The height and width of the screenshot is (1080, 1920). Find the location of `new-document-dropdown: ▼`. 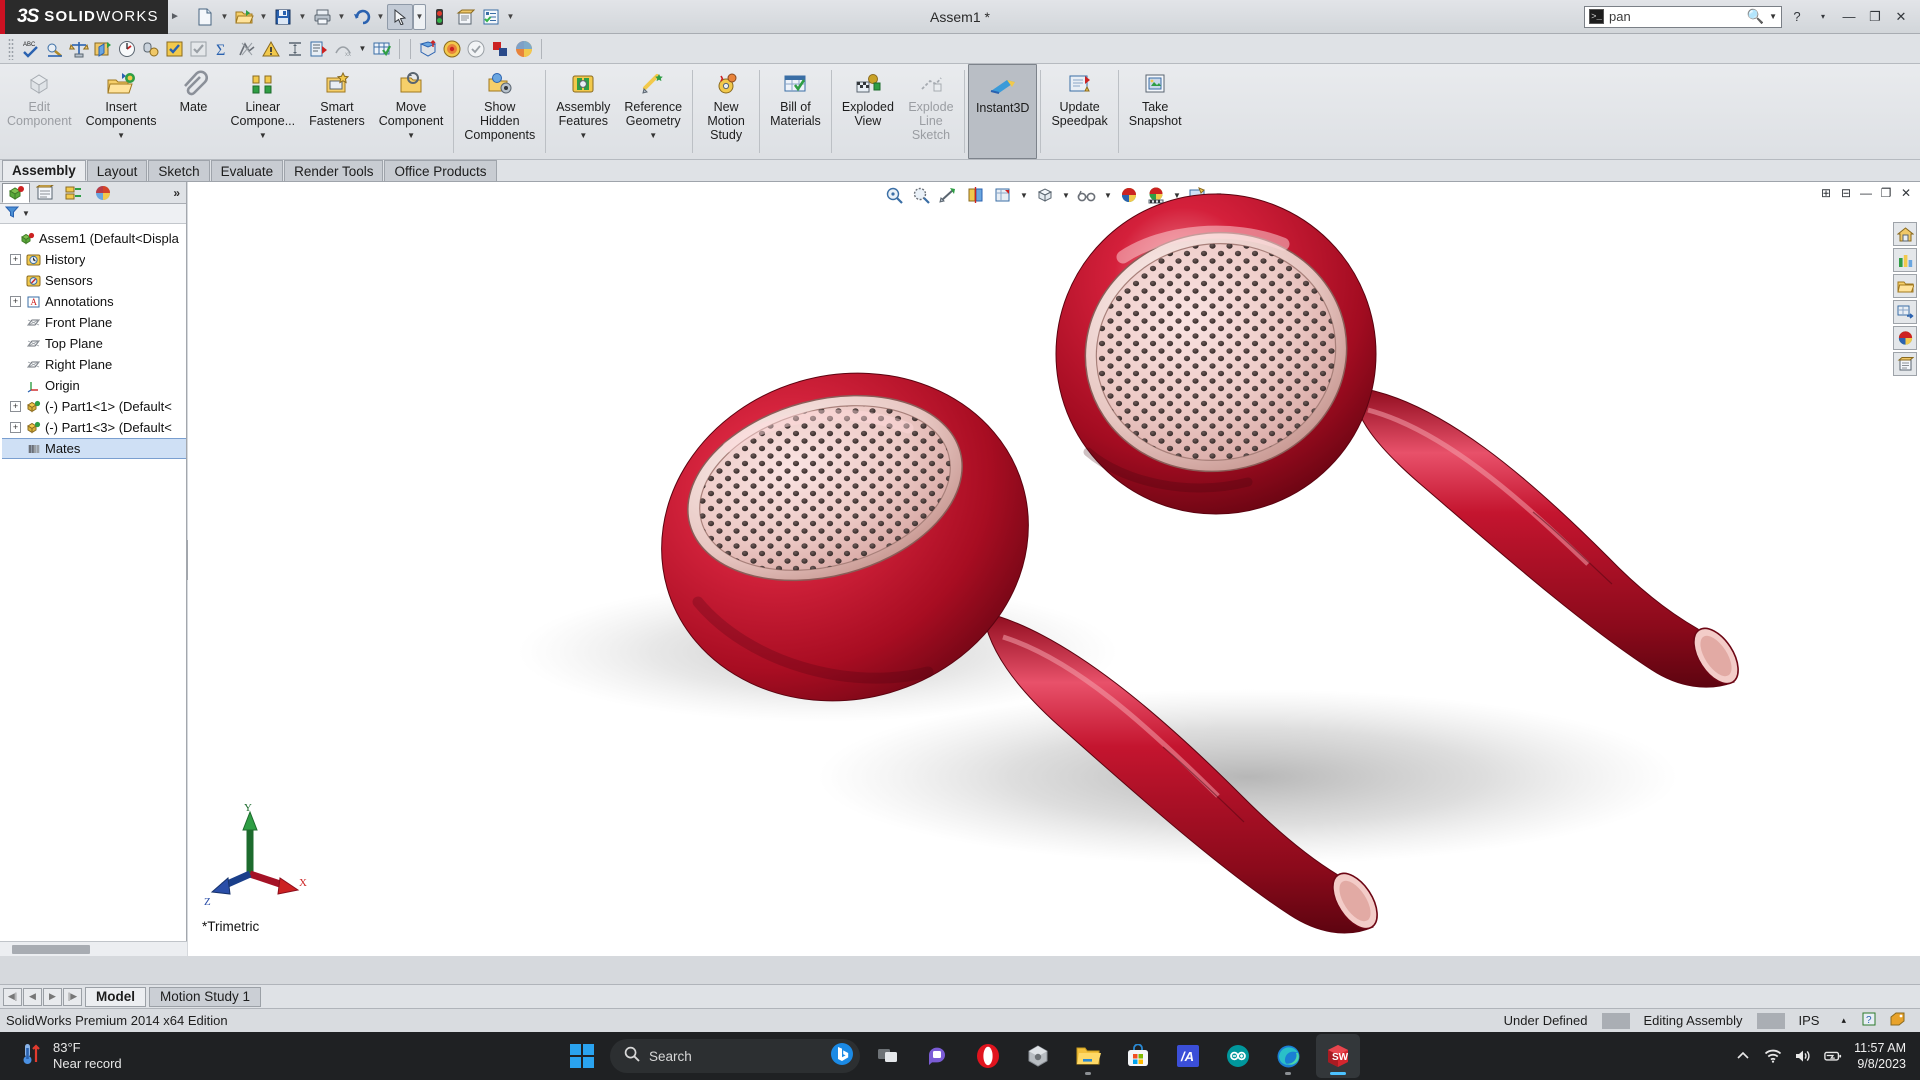

new-document-dropdown: ▼ is located at coordinates (224, 17).